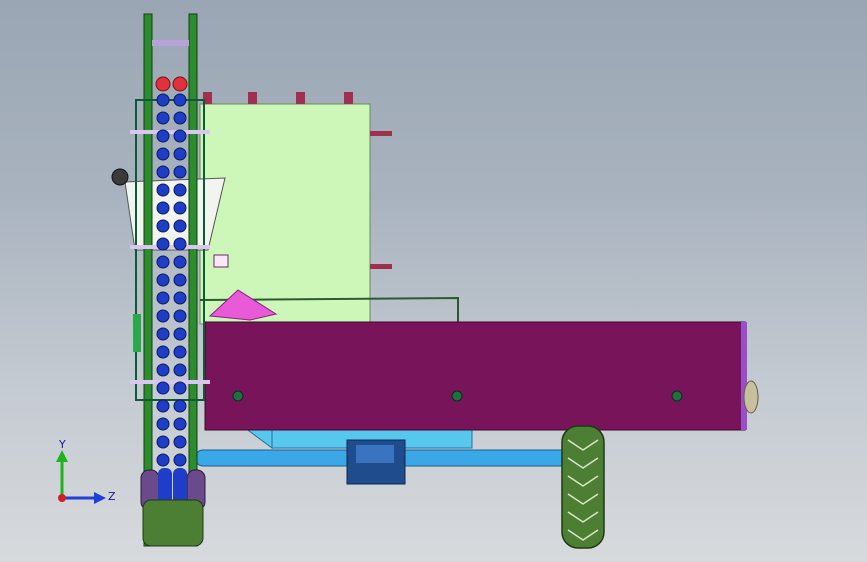  Describe the element at coordinates (278, 98) in the screenshot. I see `top-brackets` at that location.